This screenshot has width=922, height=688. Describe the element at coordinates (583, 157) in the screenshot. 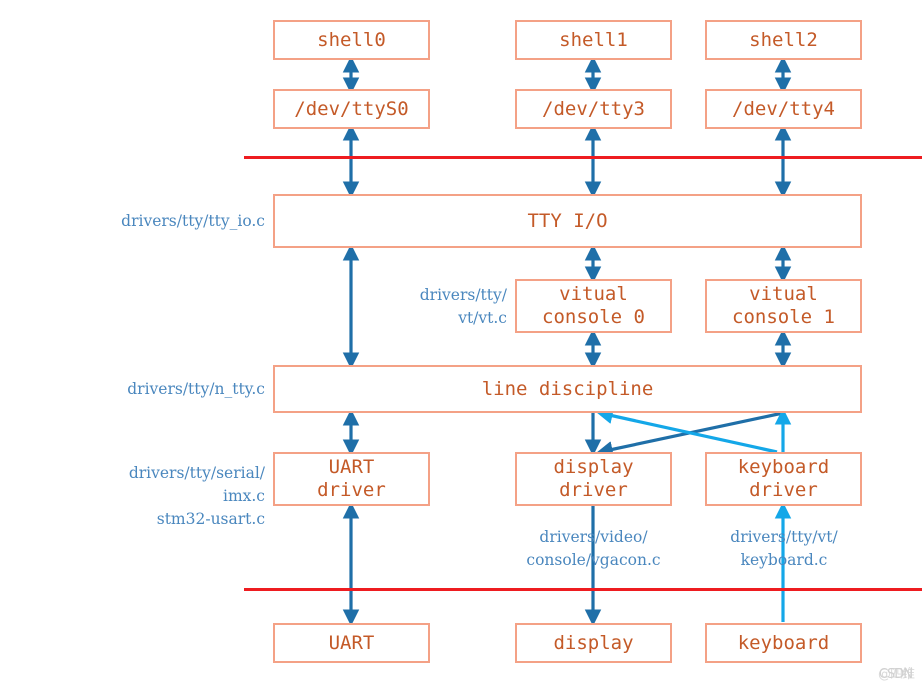

I see `divider-user-kernel` at that location.